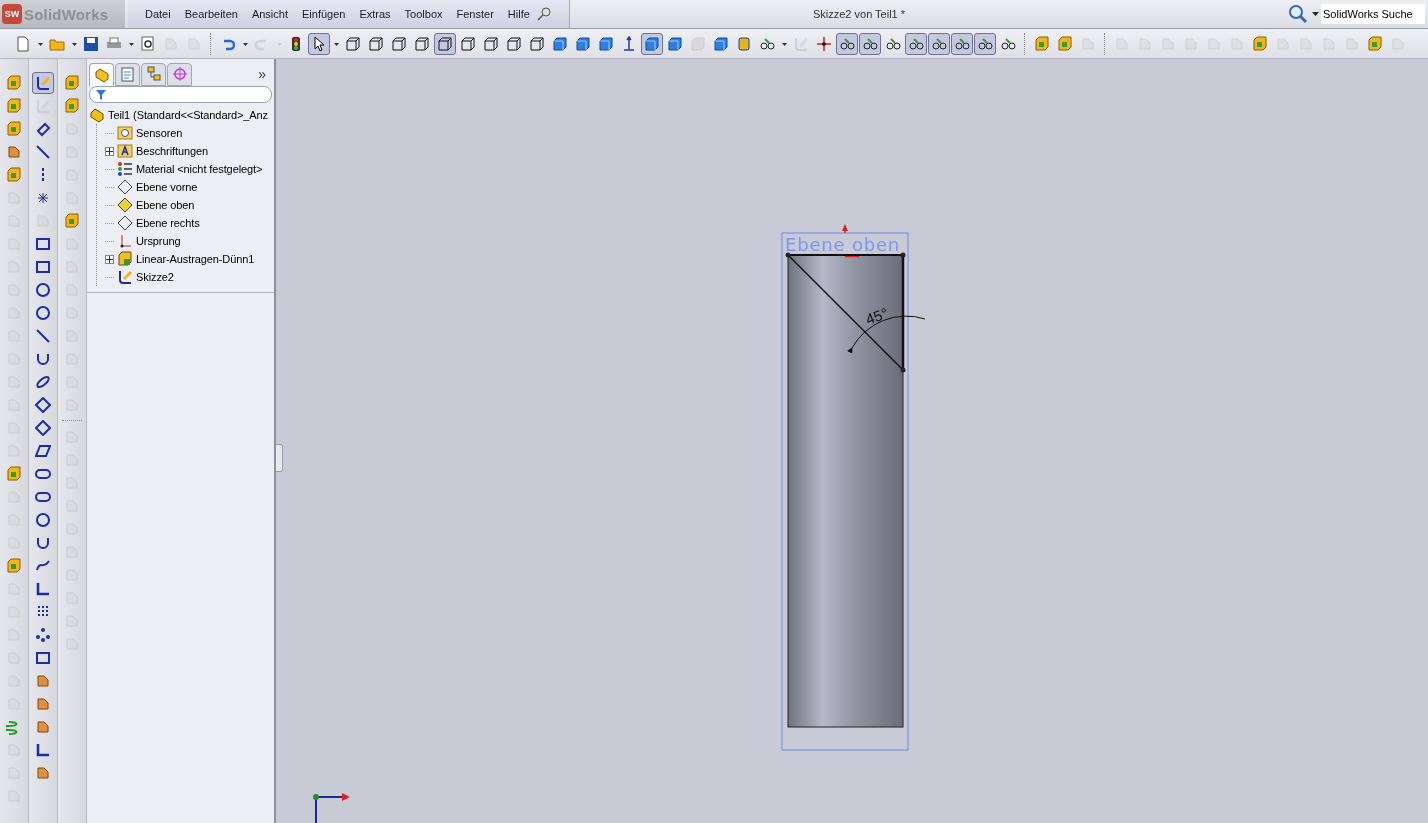 Image resolution: width=1428 pixels, height=823 pixels. I want to click on property-tab, so click(127, 74).